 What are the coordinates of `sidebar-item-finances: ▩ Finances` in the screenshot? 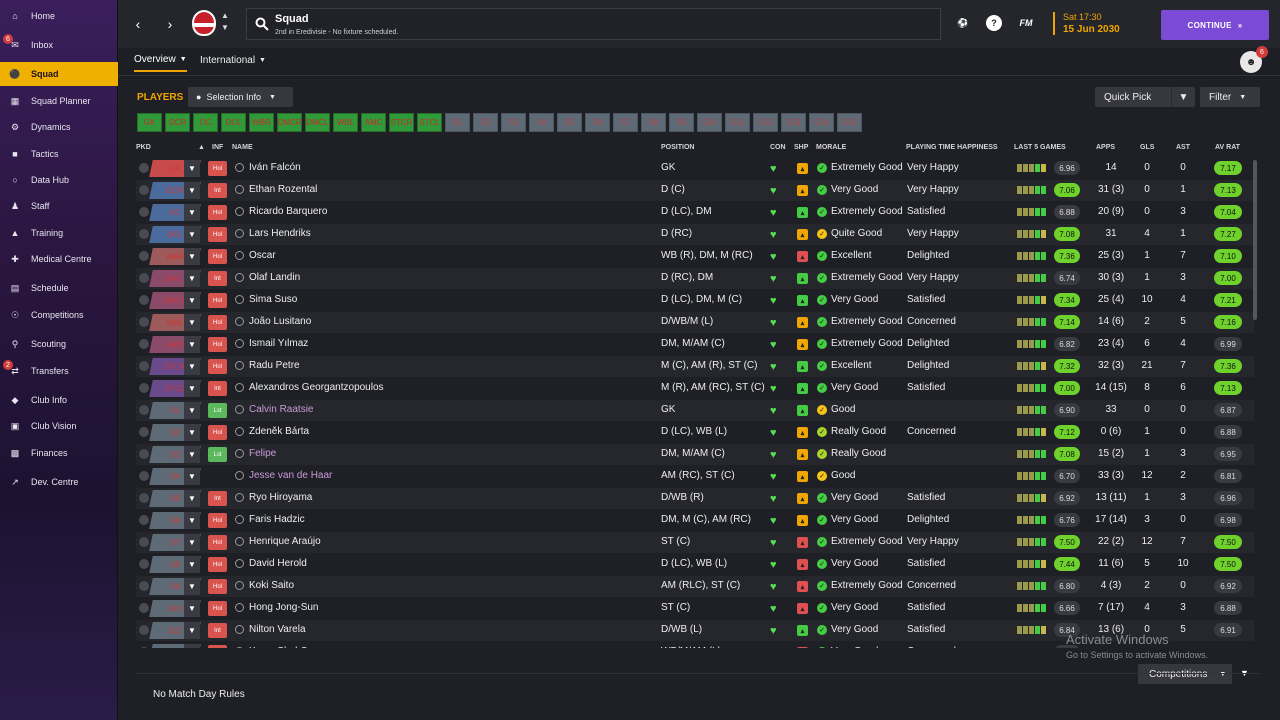 It's located at (59, 453).